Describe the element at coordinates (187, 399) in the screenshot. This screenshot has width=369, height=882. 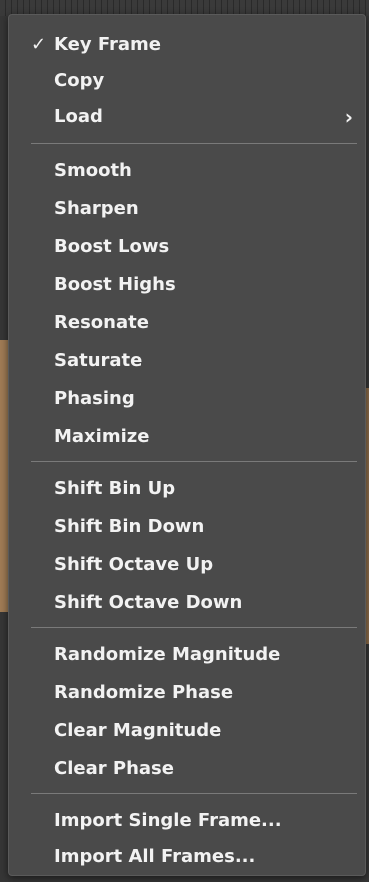
I see `menu-item-phasing: Phasing` at that location.